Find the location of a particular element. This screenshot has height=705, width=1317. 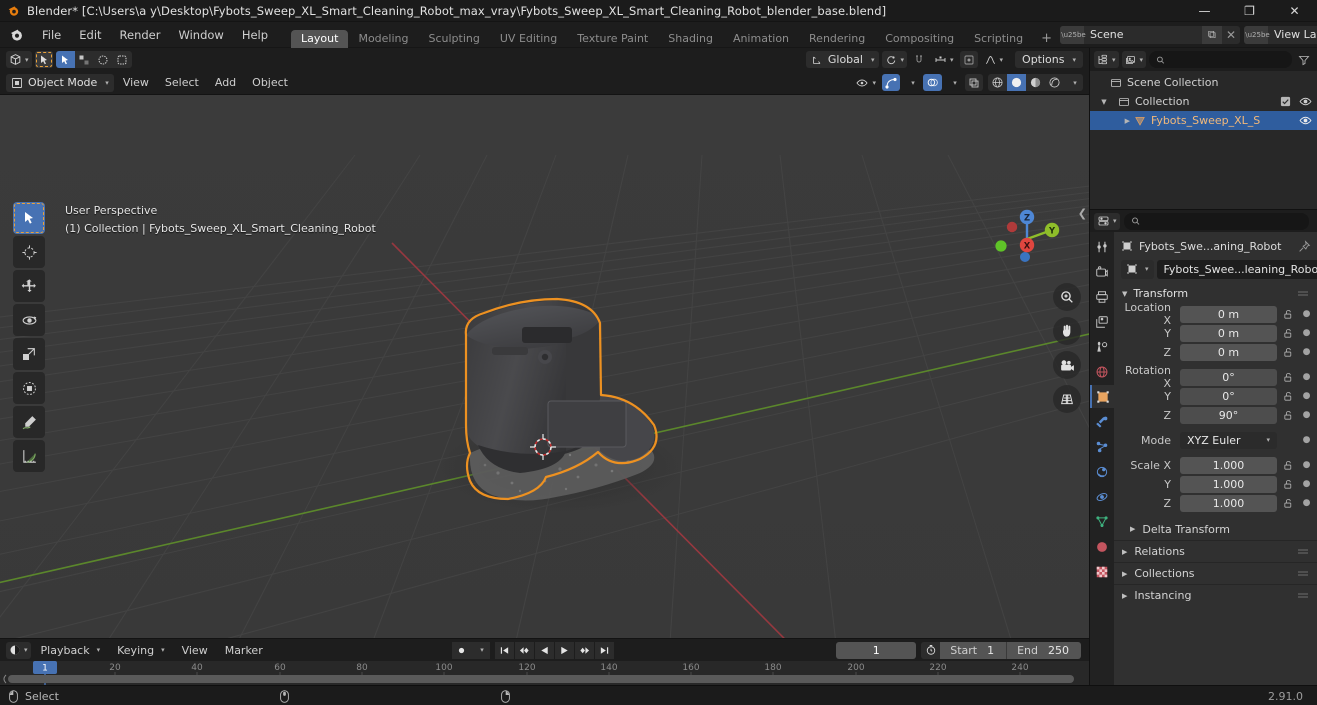

location-y-field: 0 m is located at coordinates (1228, 333).